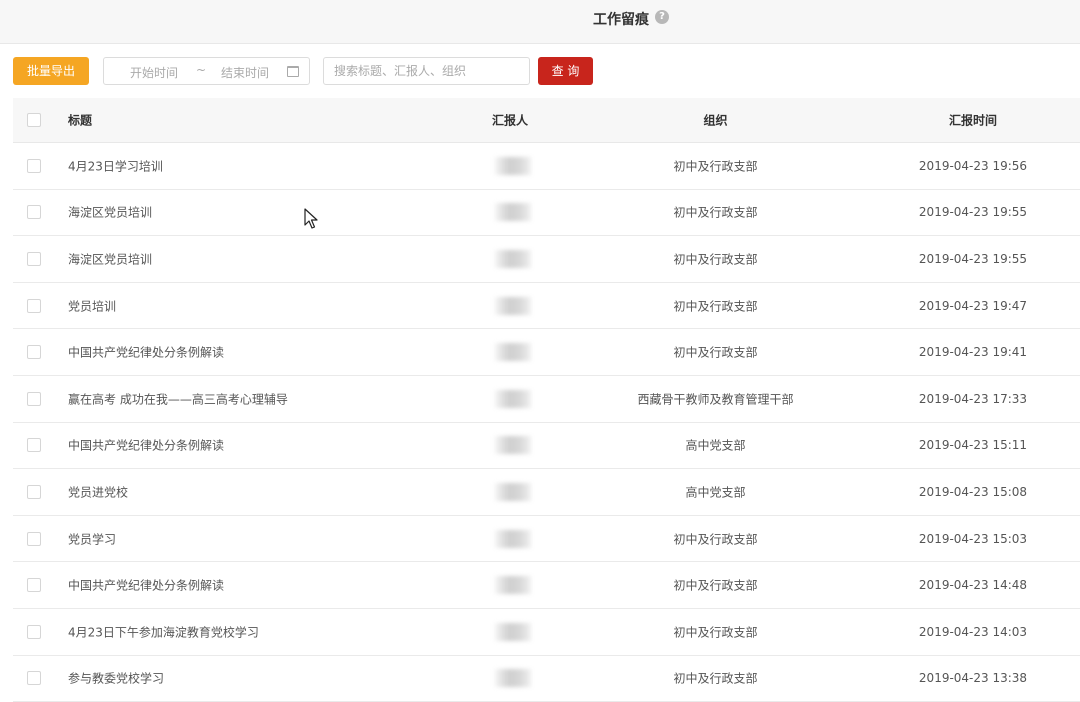 The image size is (1080, 702). What do you see at coordinates (565, 71) in the screenshot?
I see `query-button: 查 询` at bounding box center [565, 71].